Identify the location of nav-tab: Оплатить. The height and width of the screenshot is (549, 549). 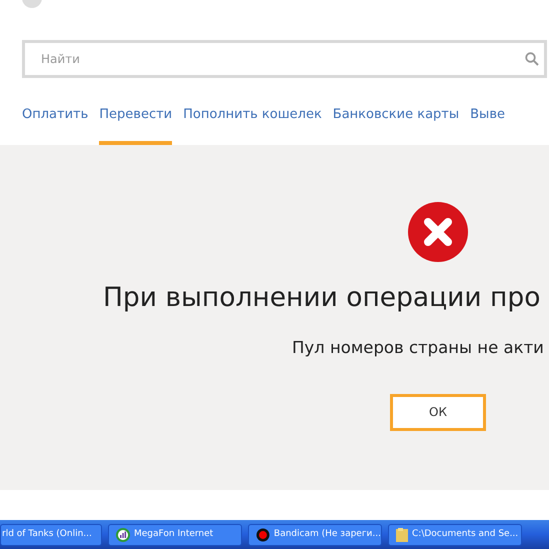
(55, 122).